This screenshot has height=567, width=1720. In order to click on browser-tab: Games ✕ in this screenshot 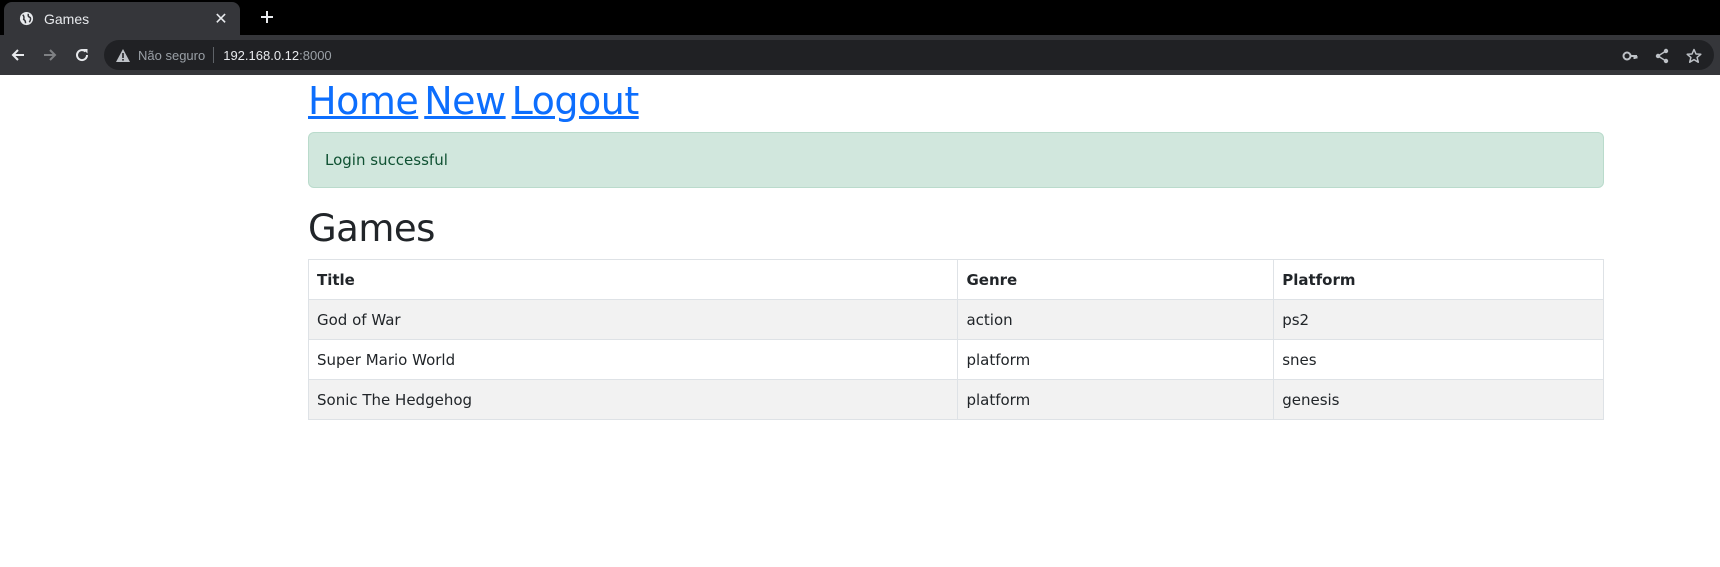, I will do `click(122, 18)`.